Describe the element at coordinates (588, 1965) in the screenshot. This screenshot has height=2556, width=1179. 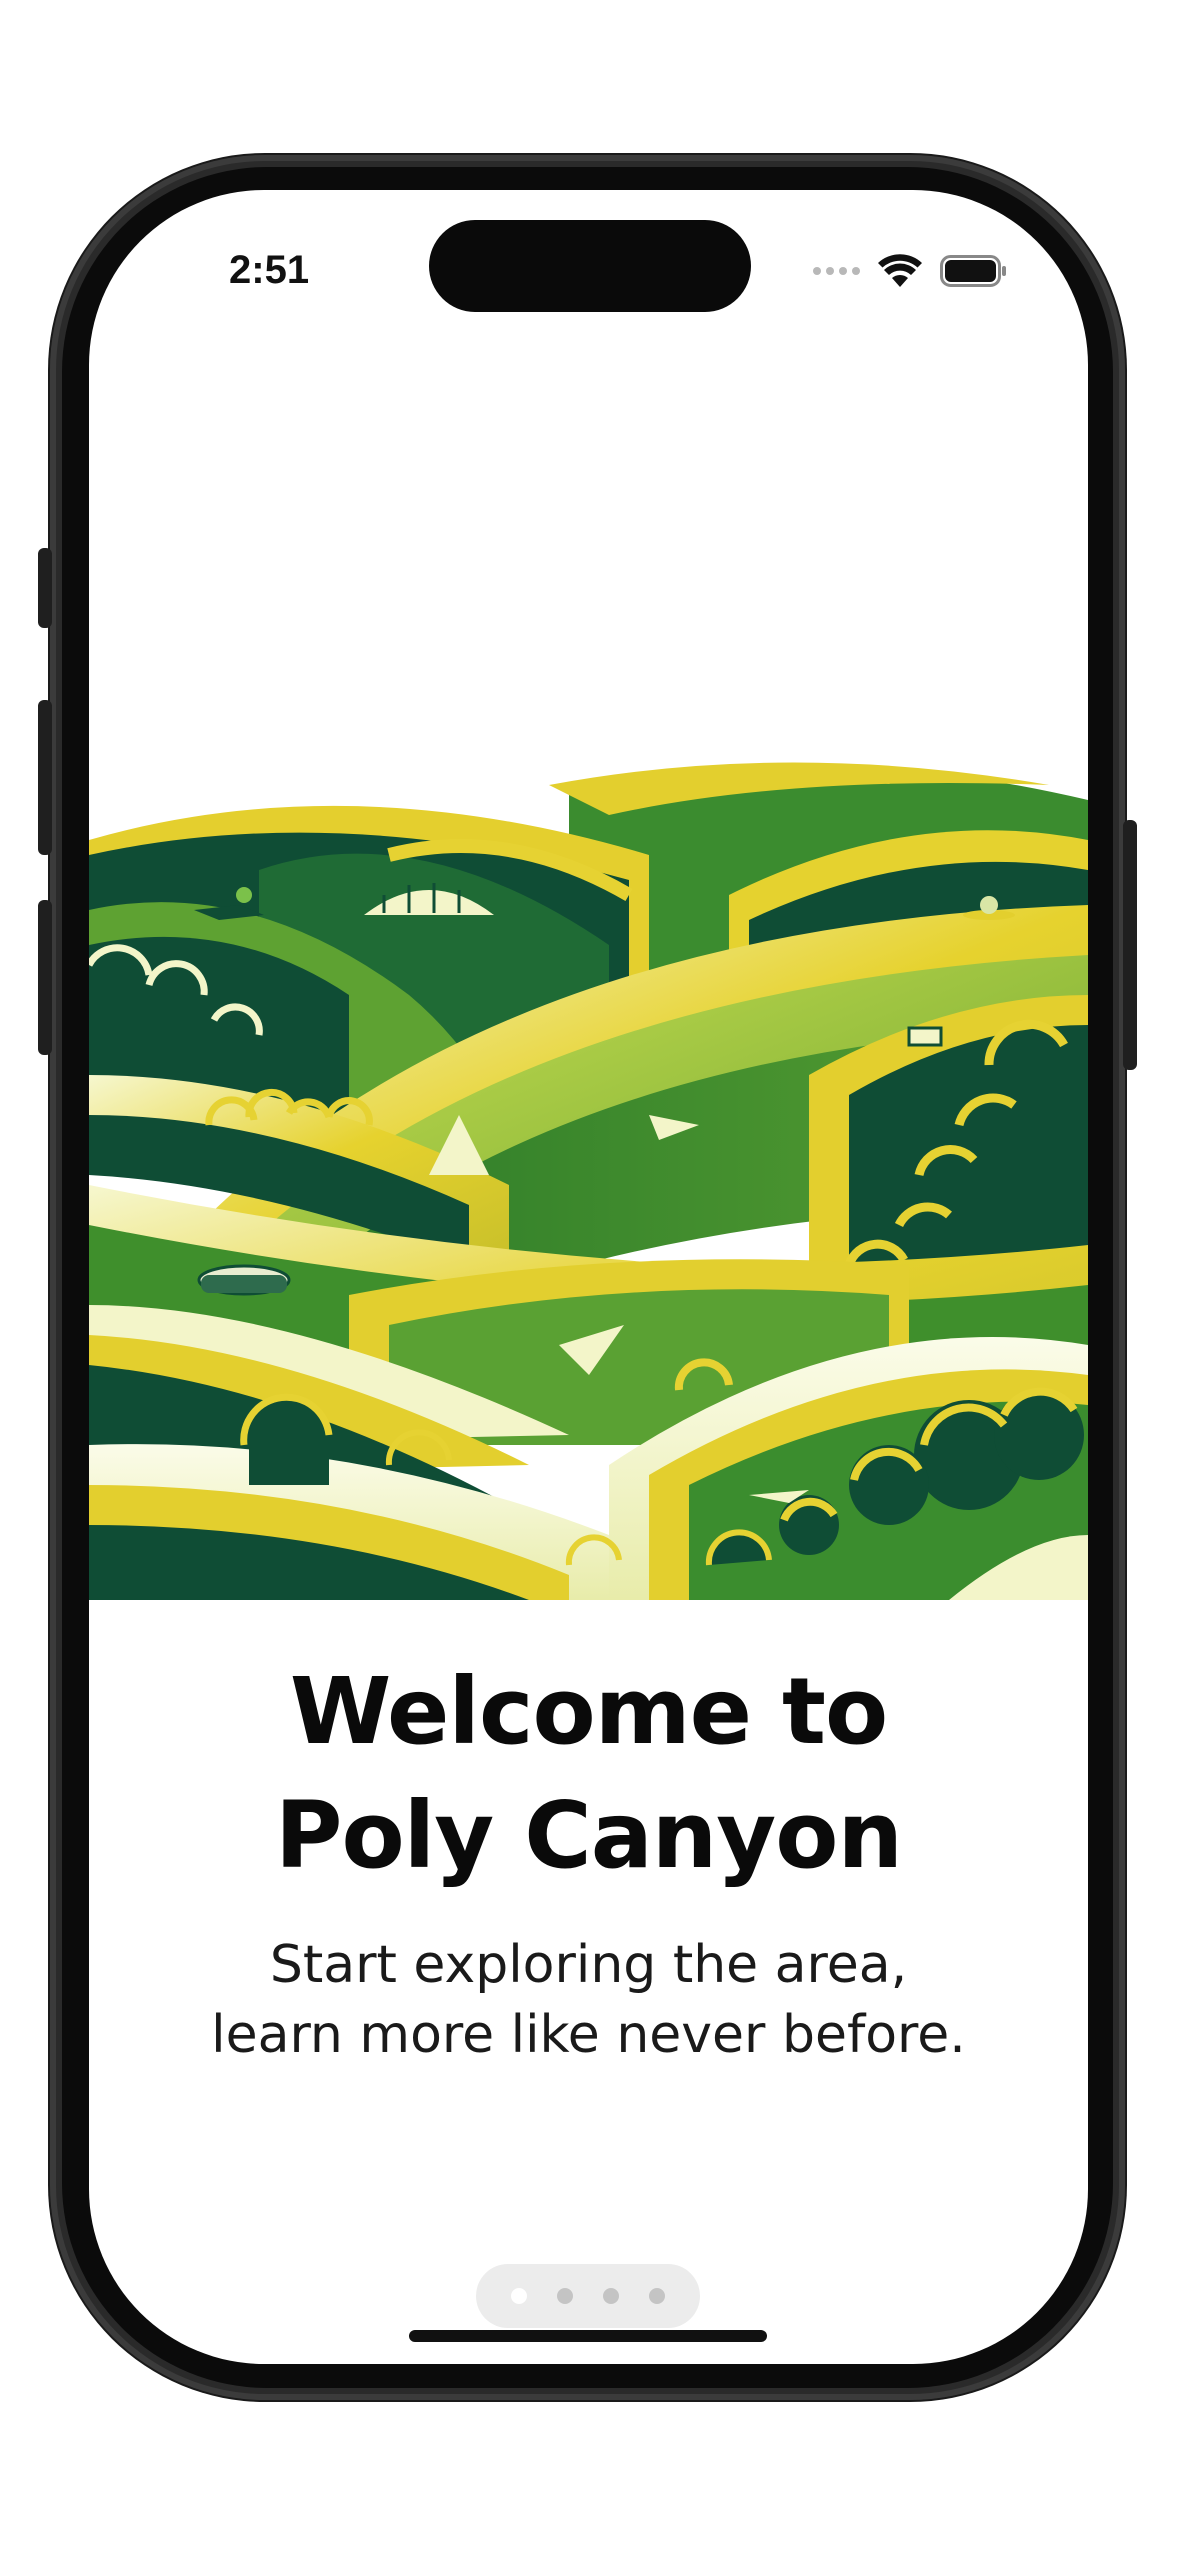
I see `subtitle-line-1: Start exploring the area,` at that location.